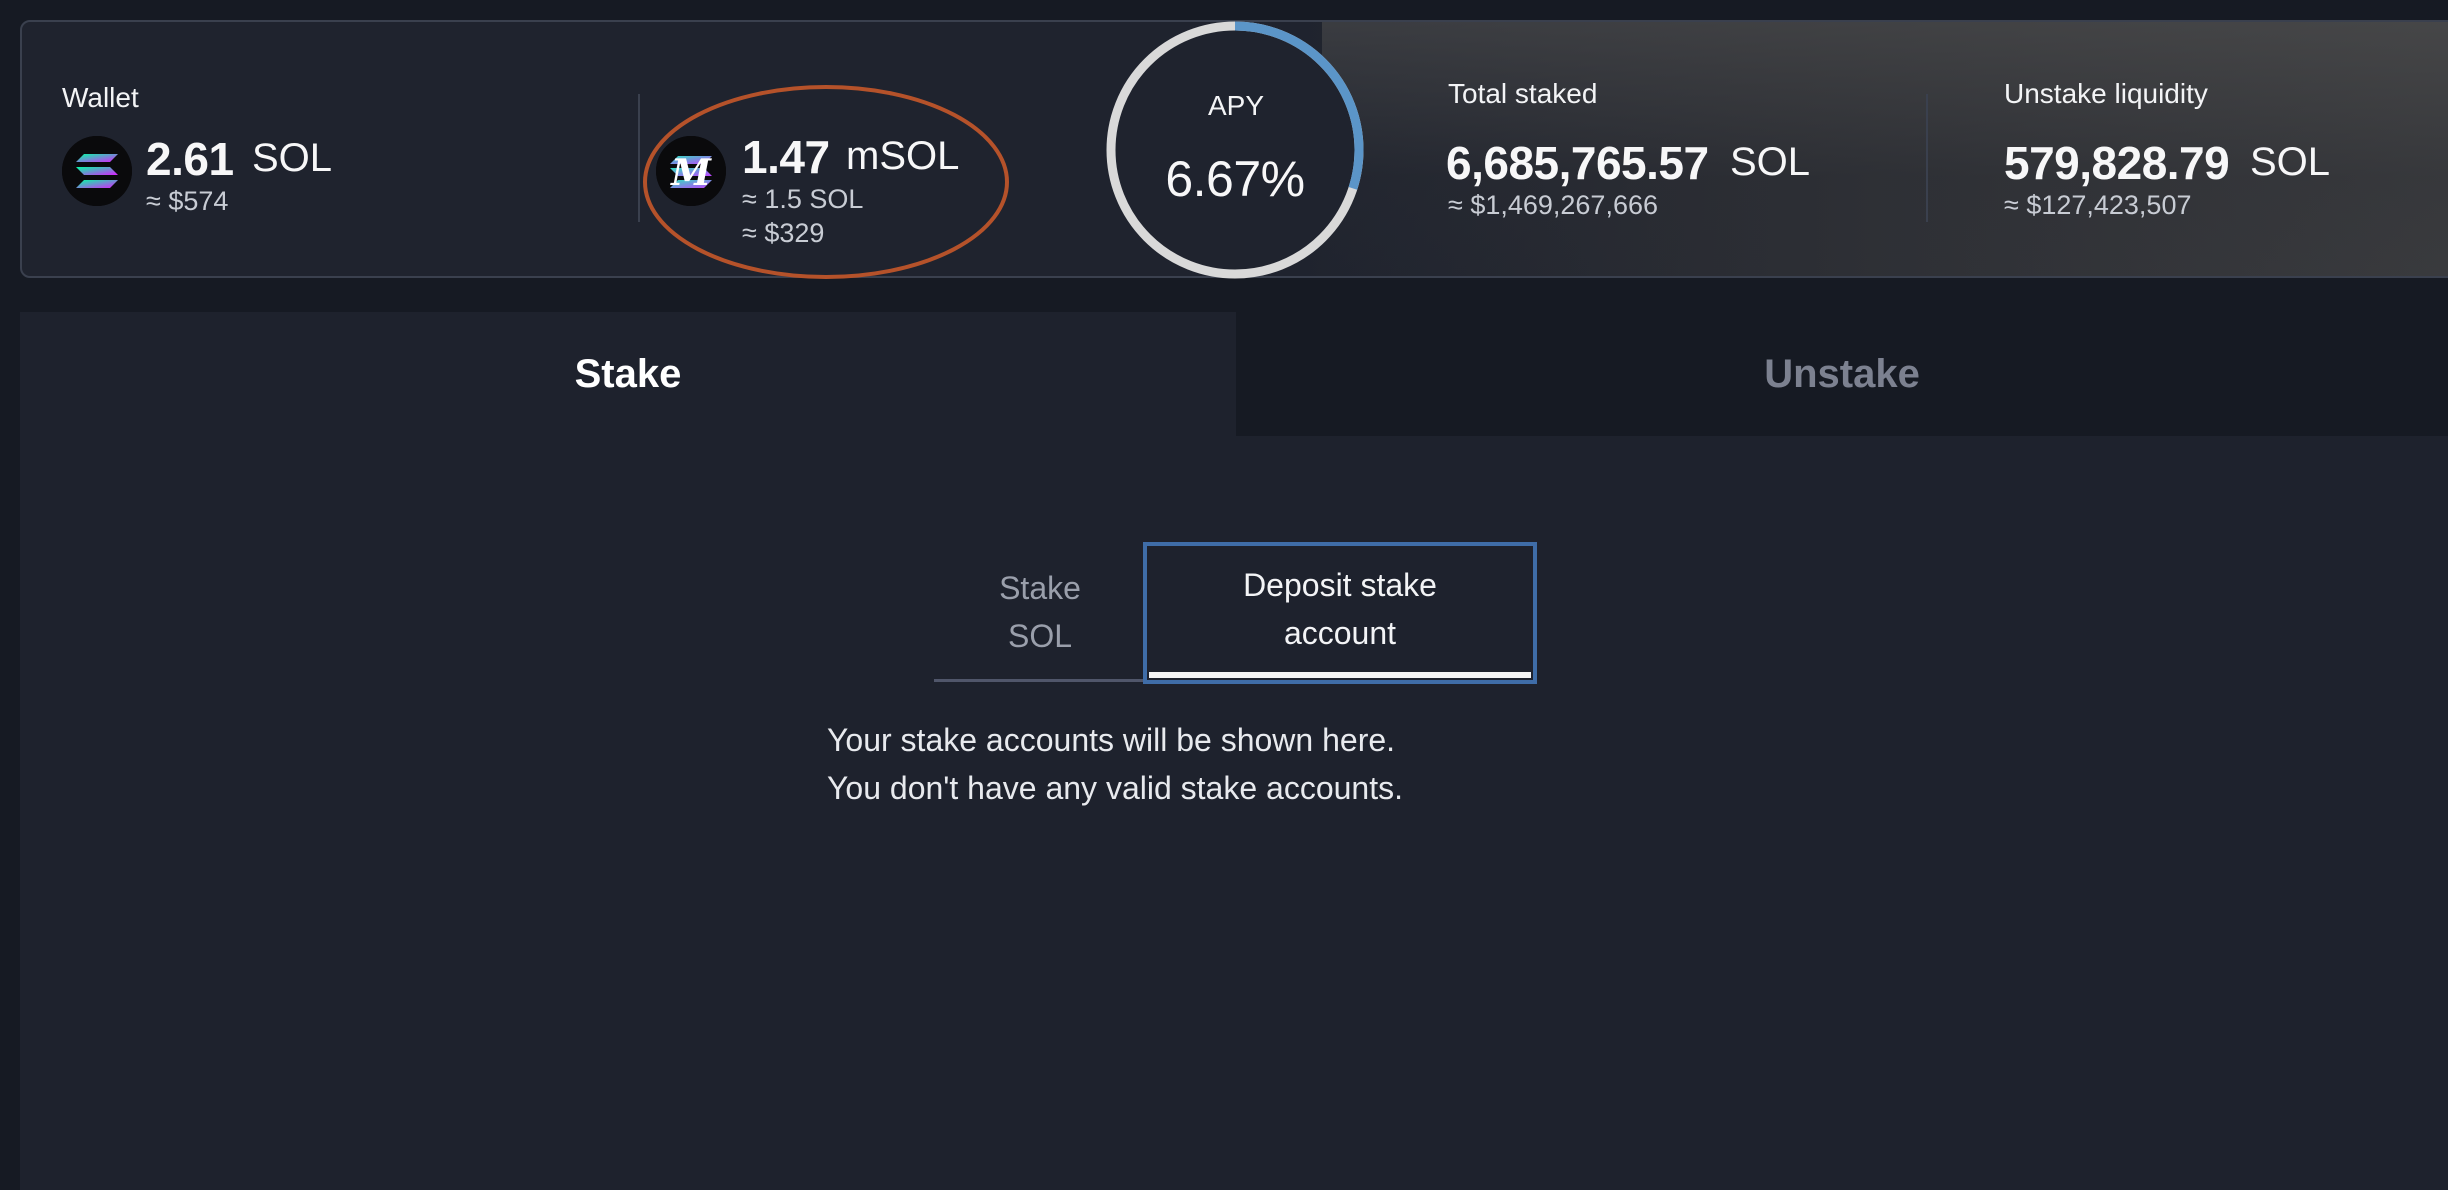  I want to click on subtab-deposit-stake-account: Deposit stake account, so click(1340, 613).